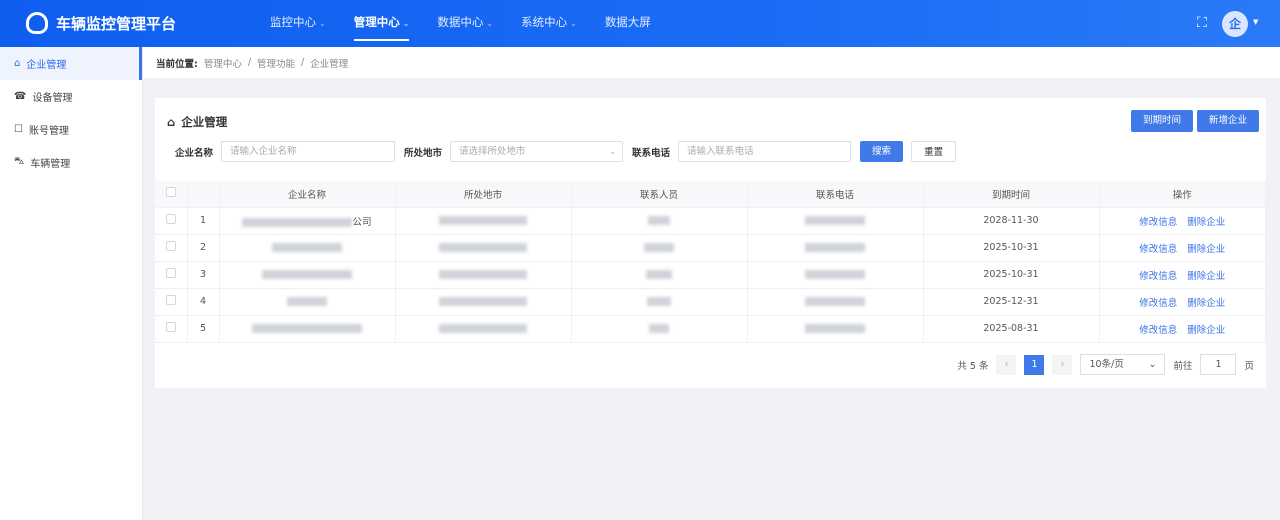 The width and height of the screenshot is (1280, 520). I want to click on expire-time-button: 到期时间, so click(1162, 121).